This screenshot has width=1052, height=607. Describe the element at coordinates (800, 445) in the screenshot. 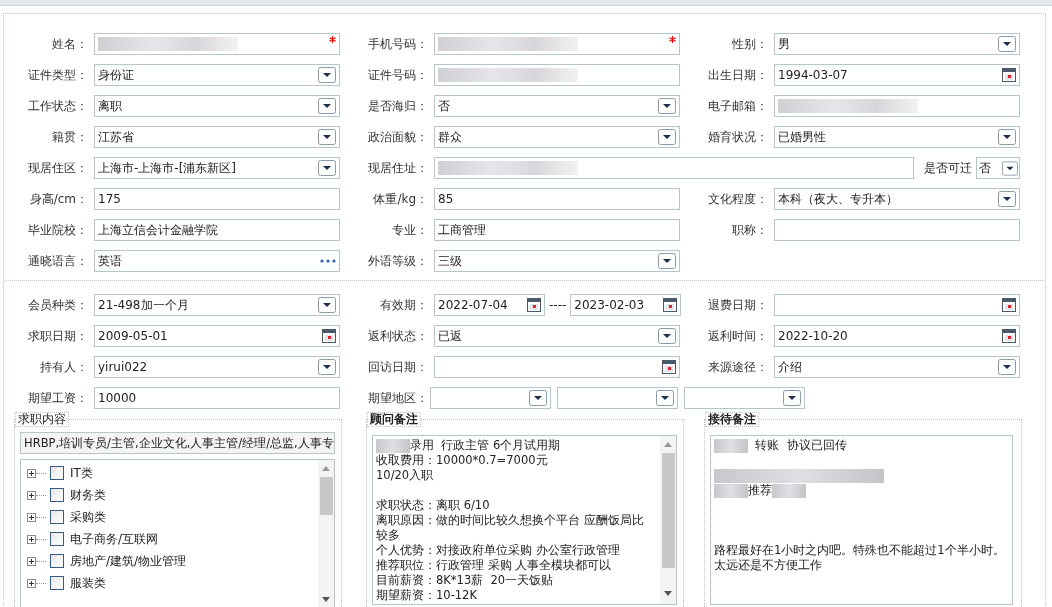

I see `note-text: 转账 协议已回传` at that location.